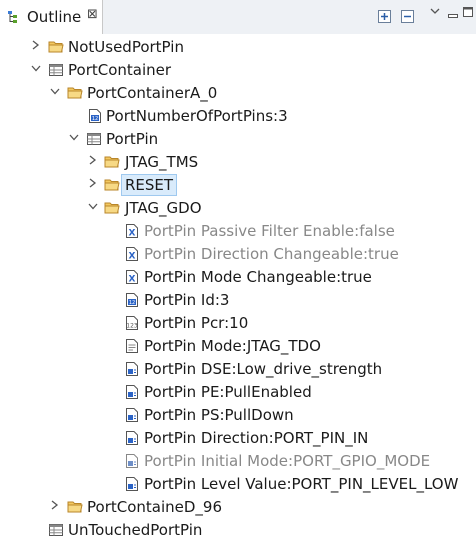 Image resolution: width=476 pixels, height=542 pixels. What do you see at coordinates (238, 17) in the screenshot?
I see `view-tab-strip: Outline ⊠` at bounding box center [238, 17].